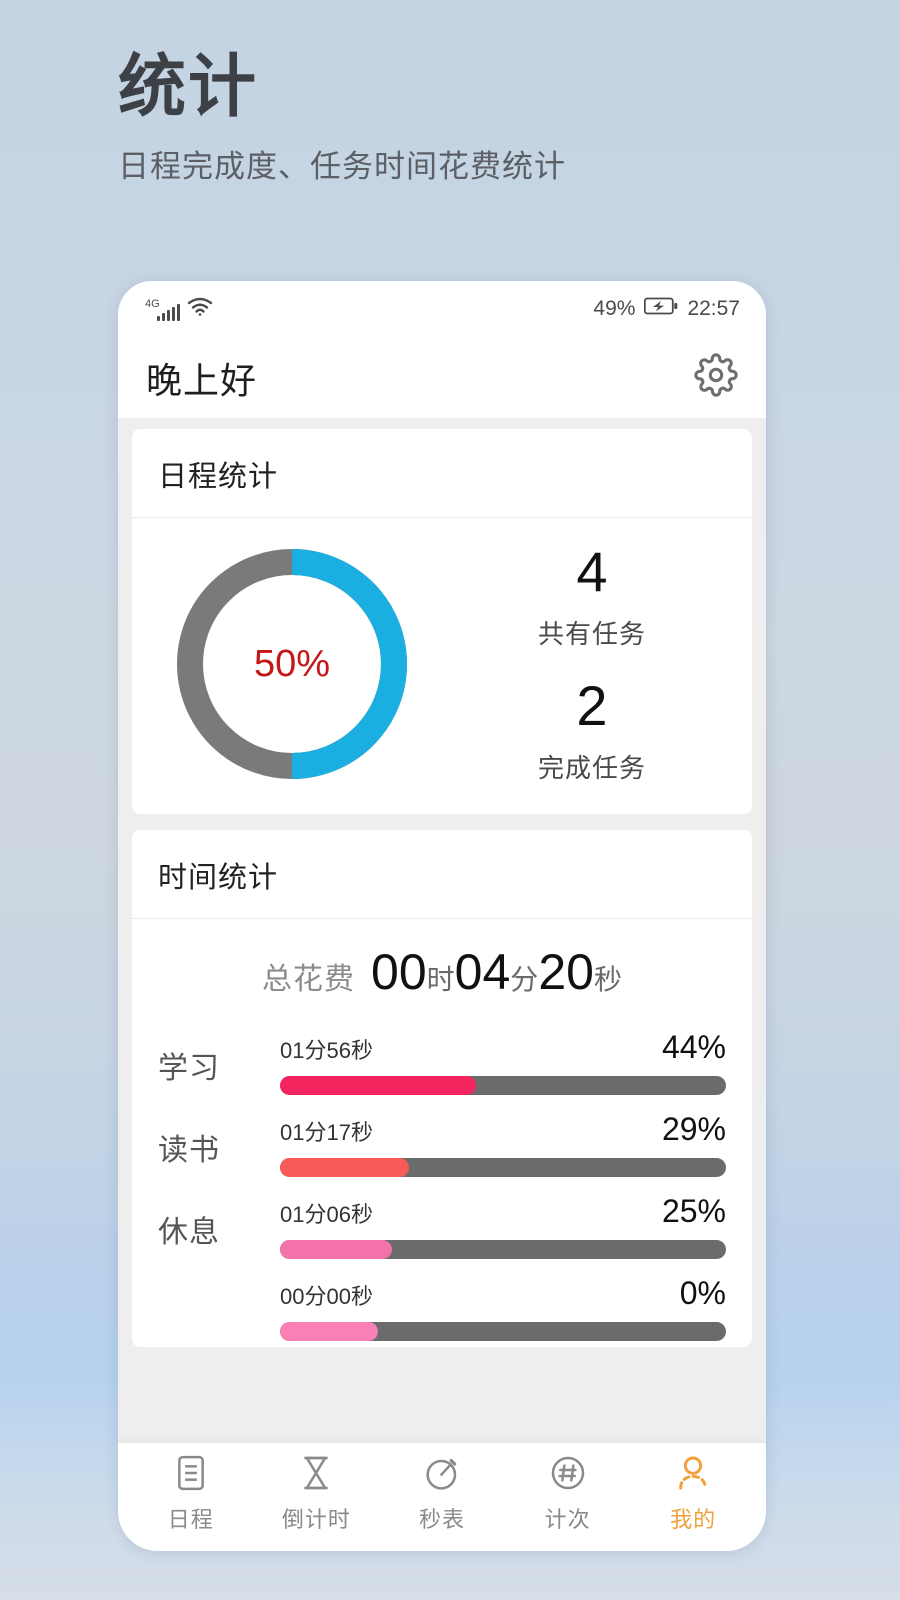 Image resolution: width=900 pixels, height=1600 pixels. Describe the element at coordinates (442, 1306) in the screenshot. I see `task-row: 00分00秒 0%` at that location.